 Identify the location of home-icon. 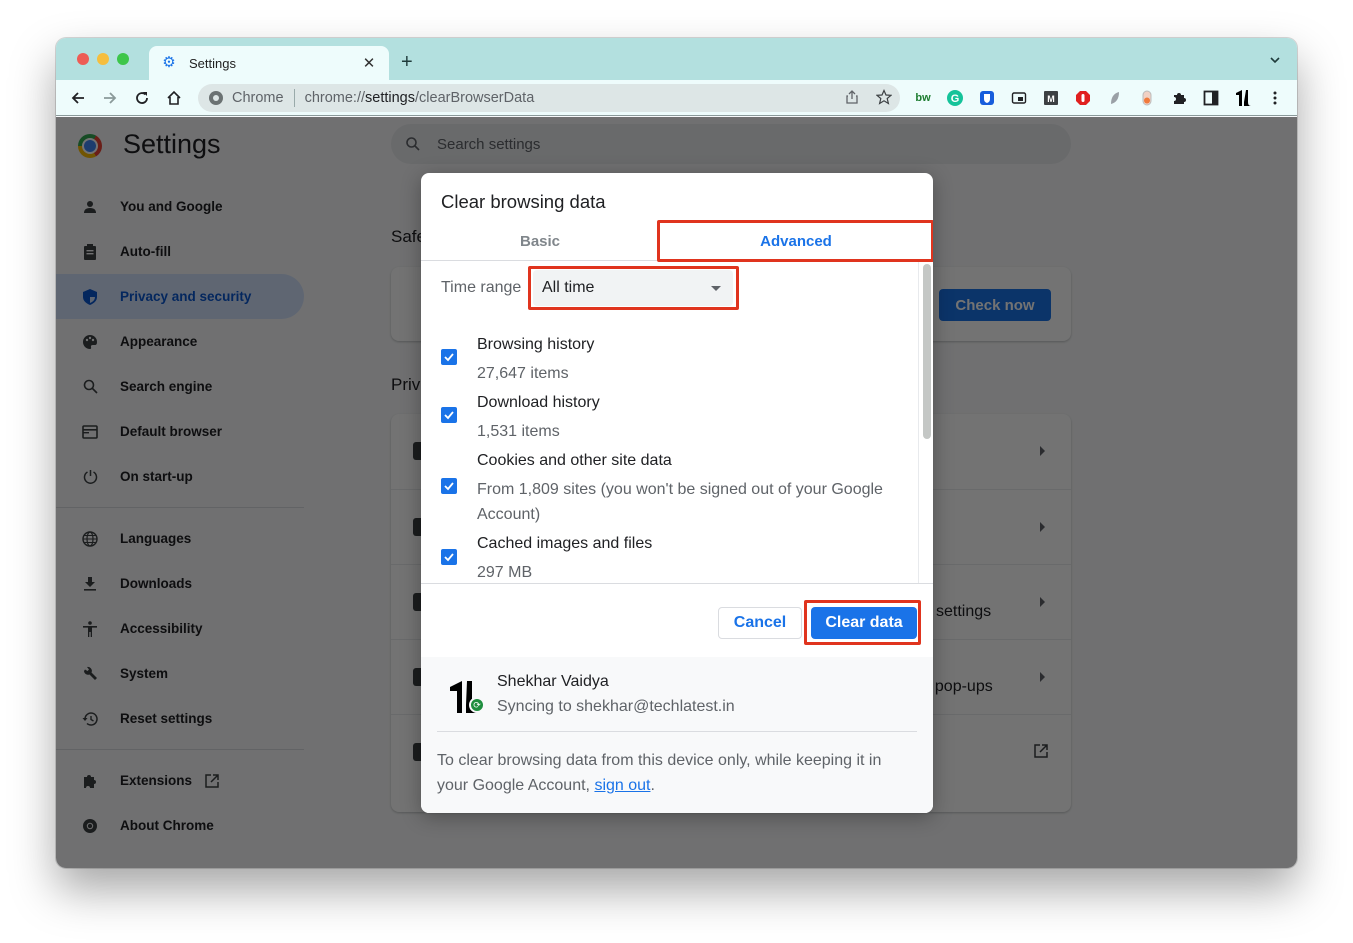
(174, 97).